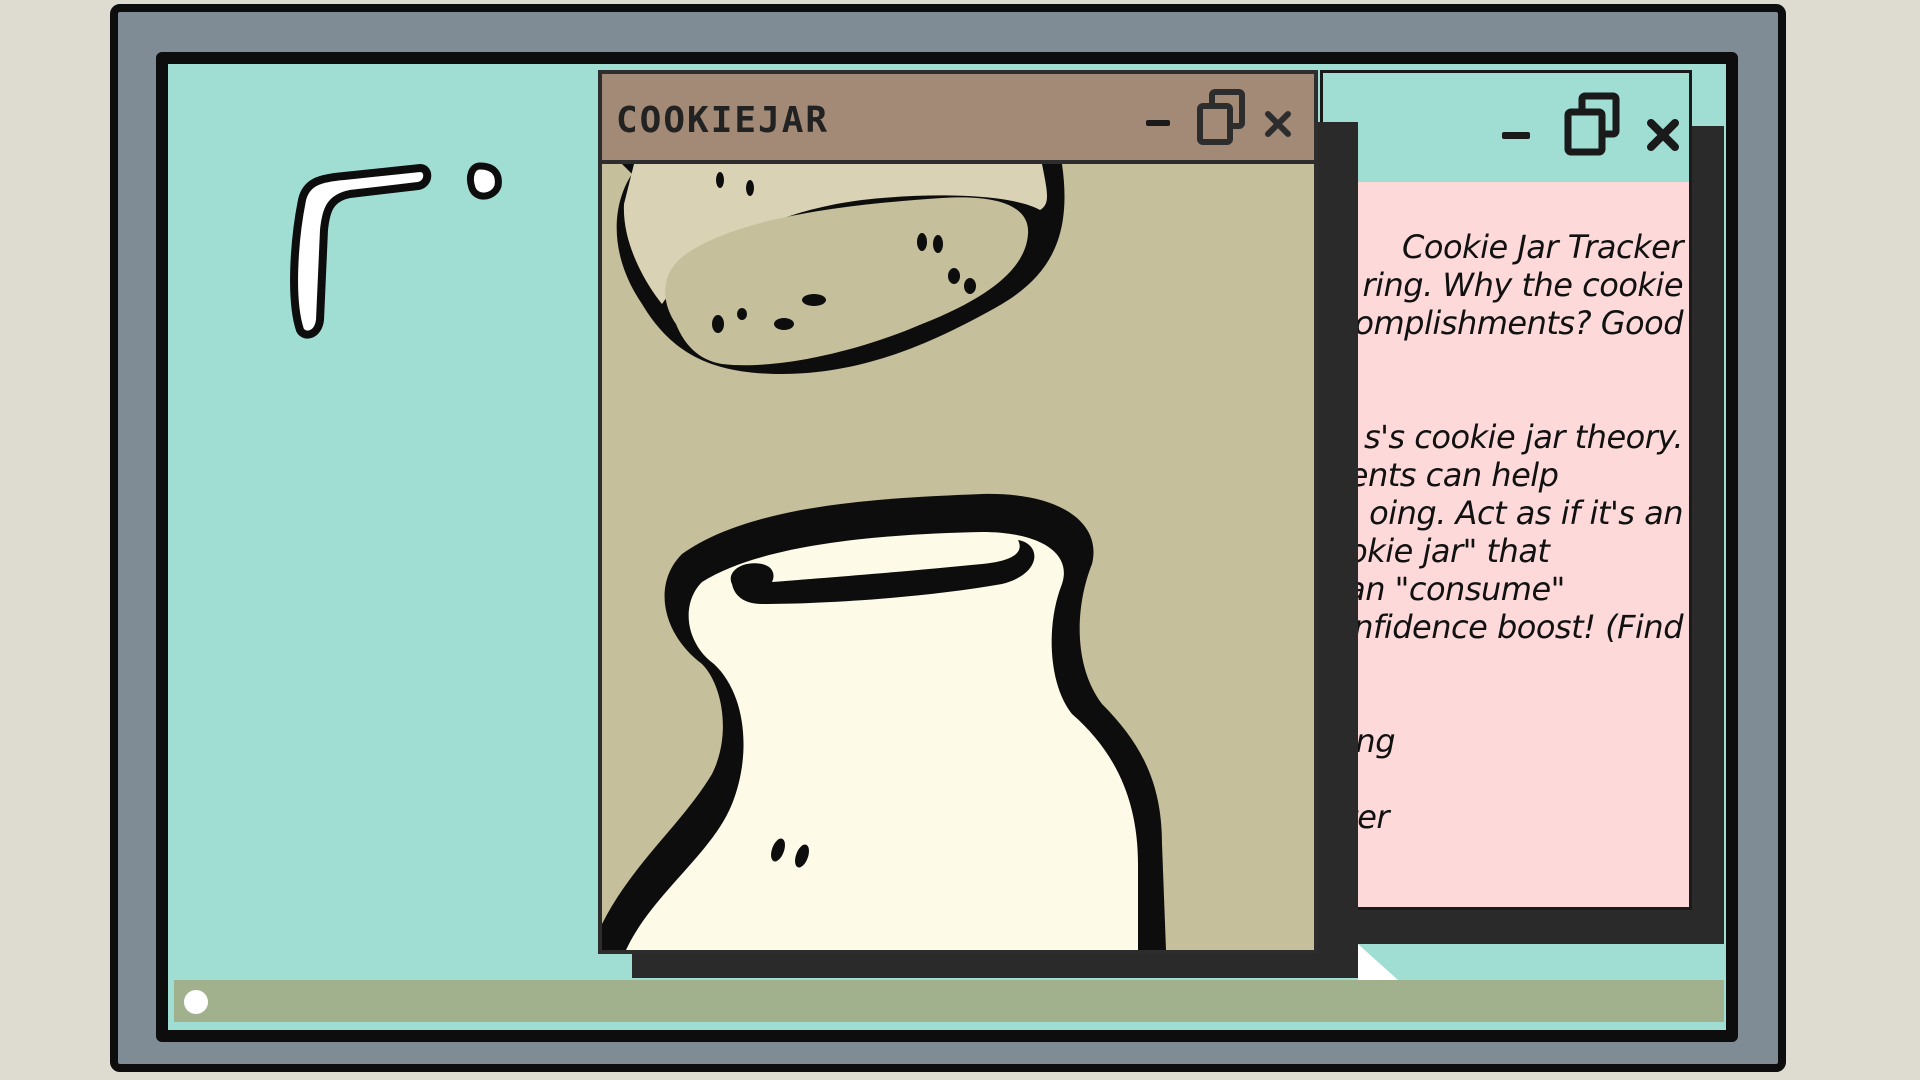 Image resolution: width=1920 pixels, height=1080 pixels. I want to click on jar-lid, so click(840, 269).